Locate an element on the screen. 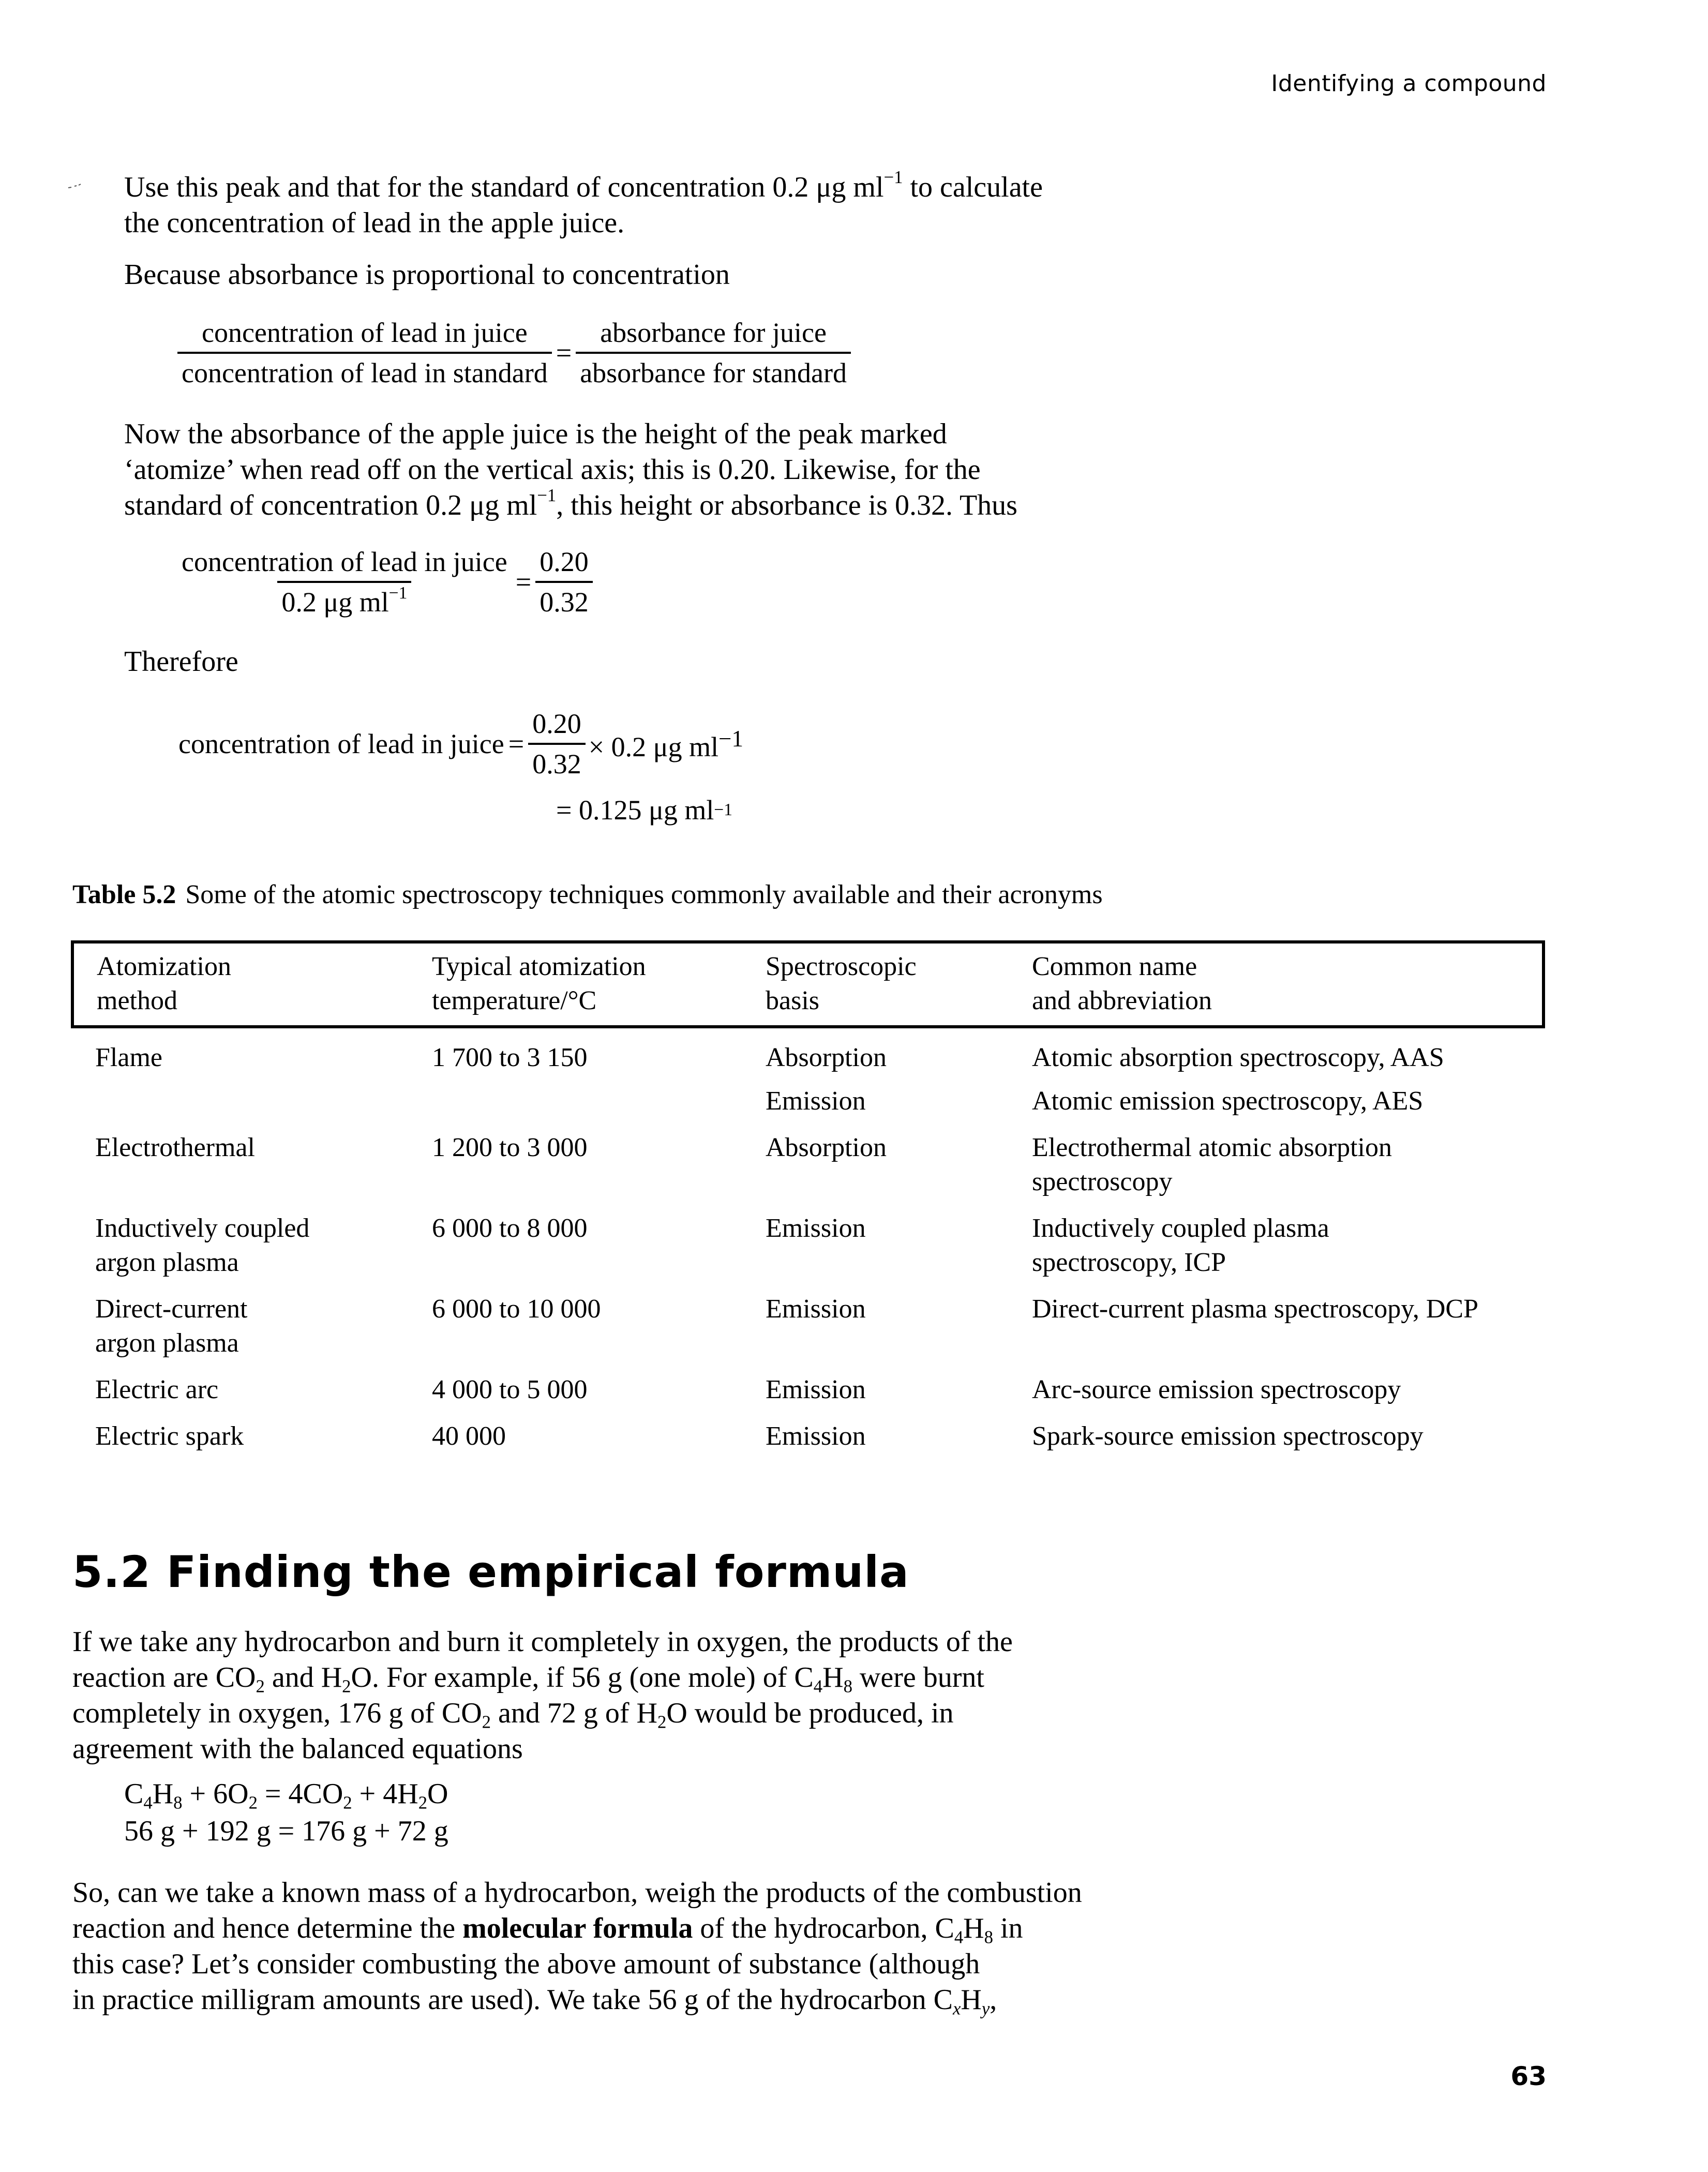 The height and width of the screenshot is (2172, 1708). section-number: 5.2 is located at coordinates (112, 1572).